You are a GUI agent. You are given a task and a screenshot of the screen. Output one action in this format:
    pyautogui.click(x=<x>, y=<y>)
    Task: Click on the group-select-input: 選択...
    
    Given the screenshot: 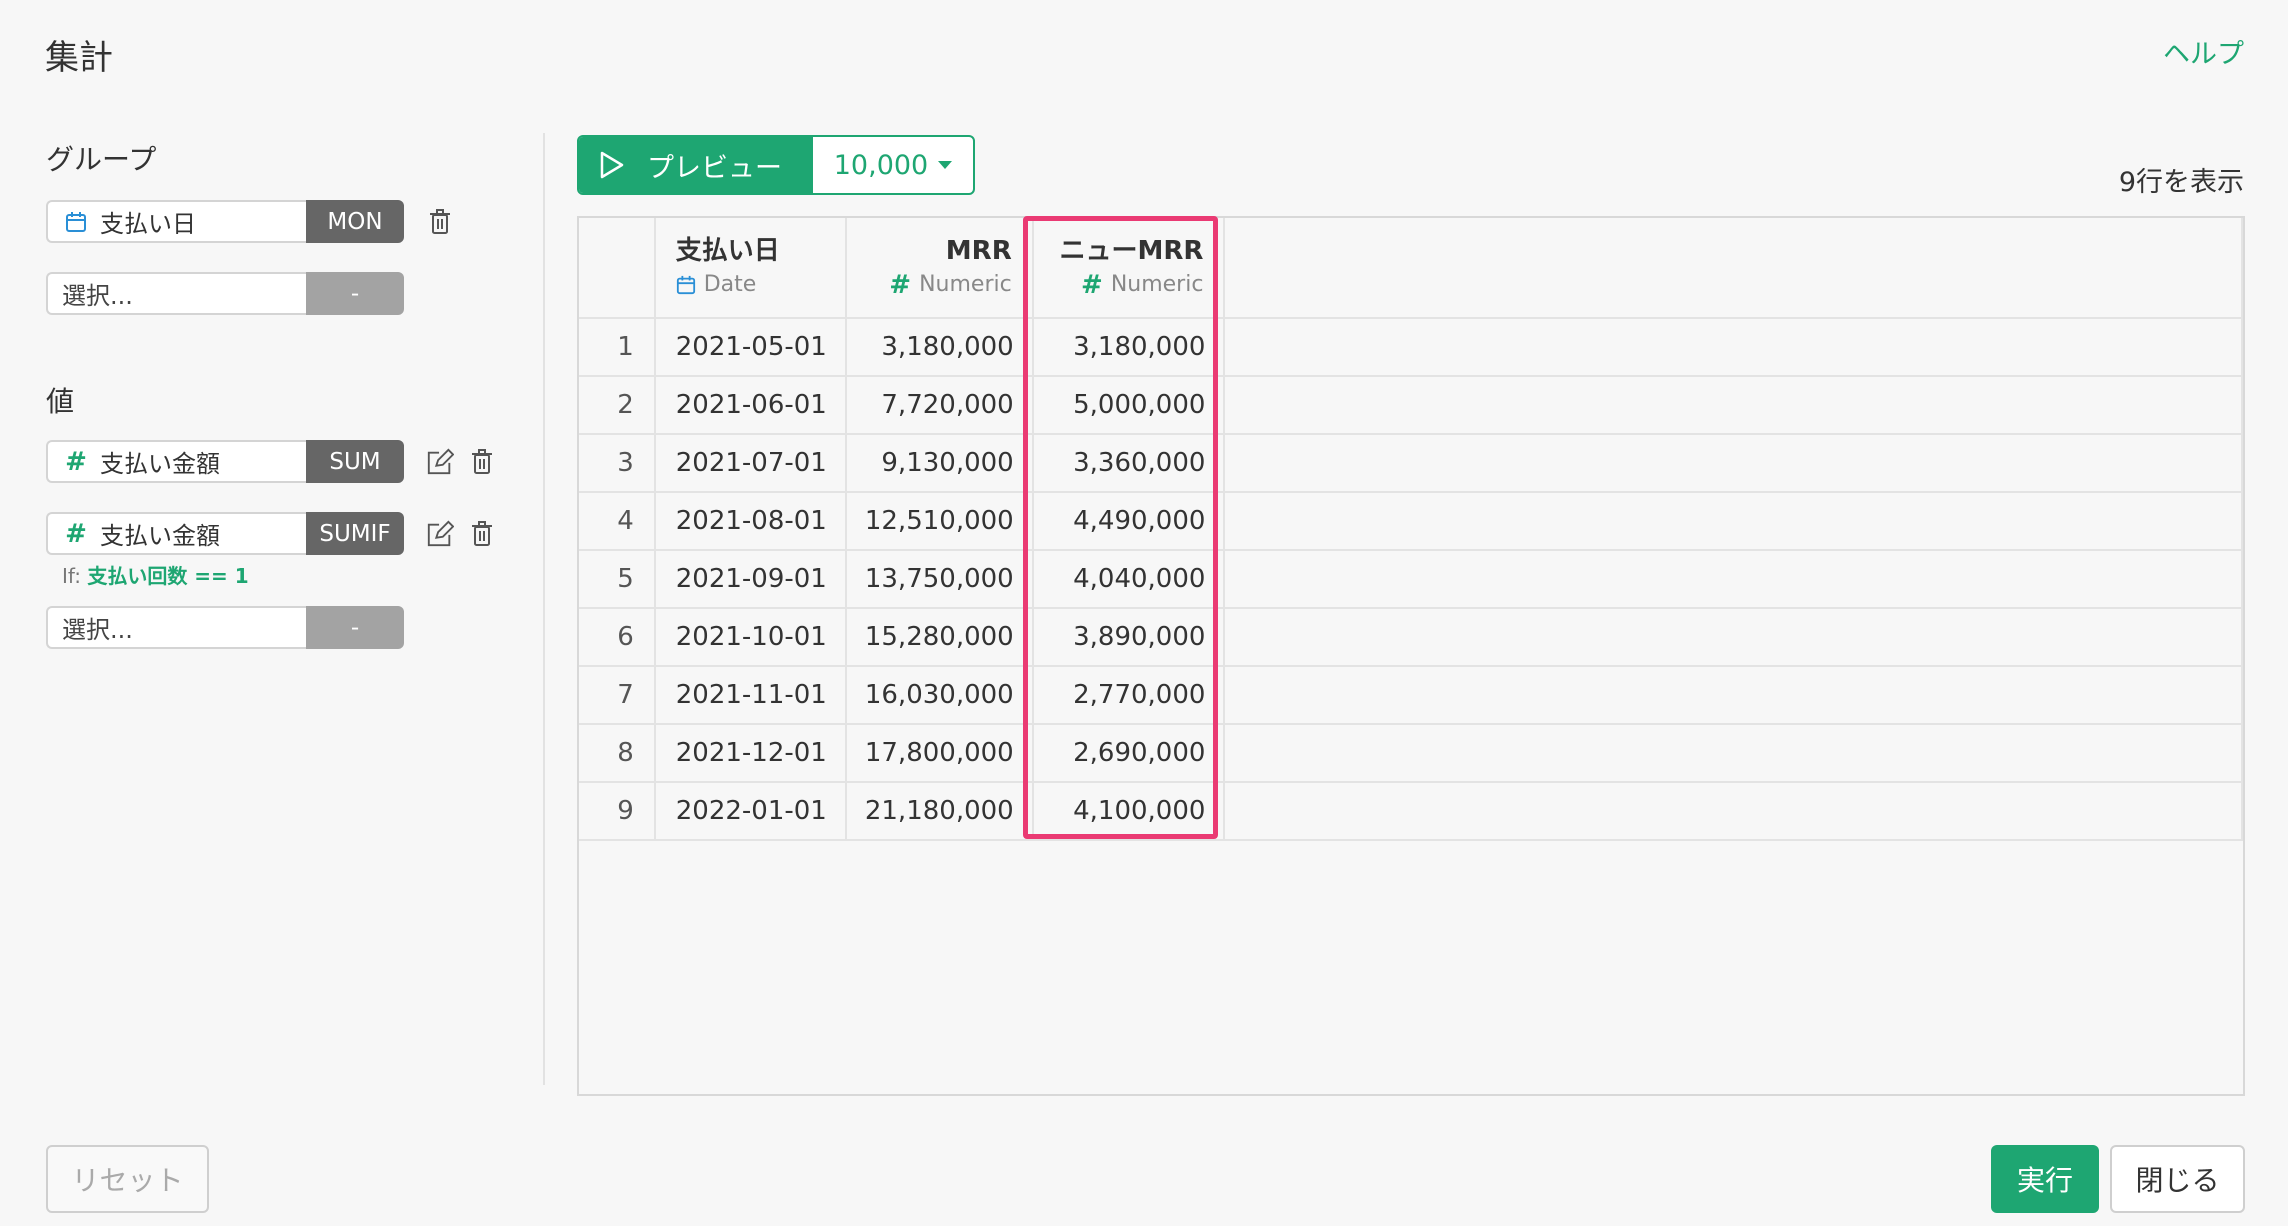 What is the action you would take?
    pyautogui.click(x=176, y=293)
    